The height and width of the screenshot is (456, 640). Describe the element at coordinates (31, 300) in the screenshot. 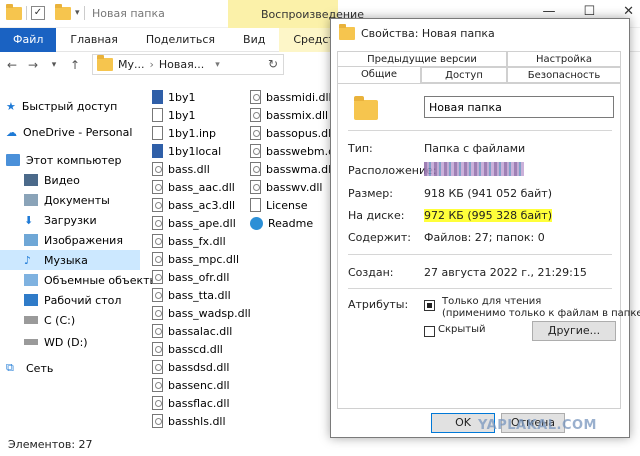

I see `desktop-folder-icon` at that location.